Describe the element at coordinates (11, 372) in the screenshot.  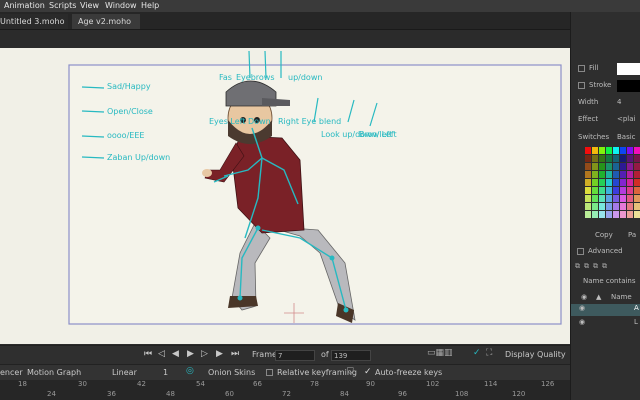
I see `tab-sequencer: encer` at that location.